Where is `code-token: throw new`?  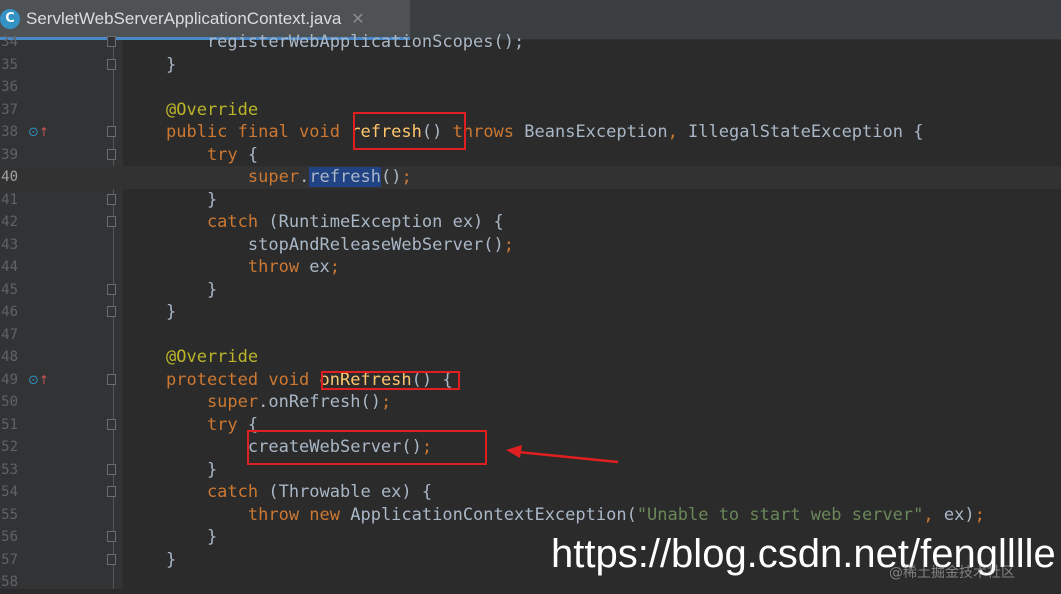 code-token: throw new is located at coordinates (258, 514).